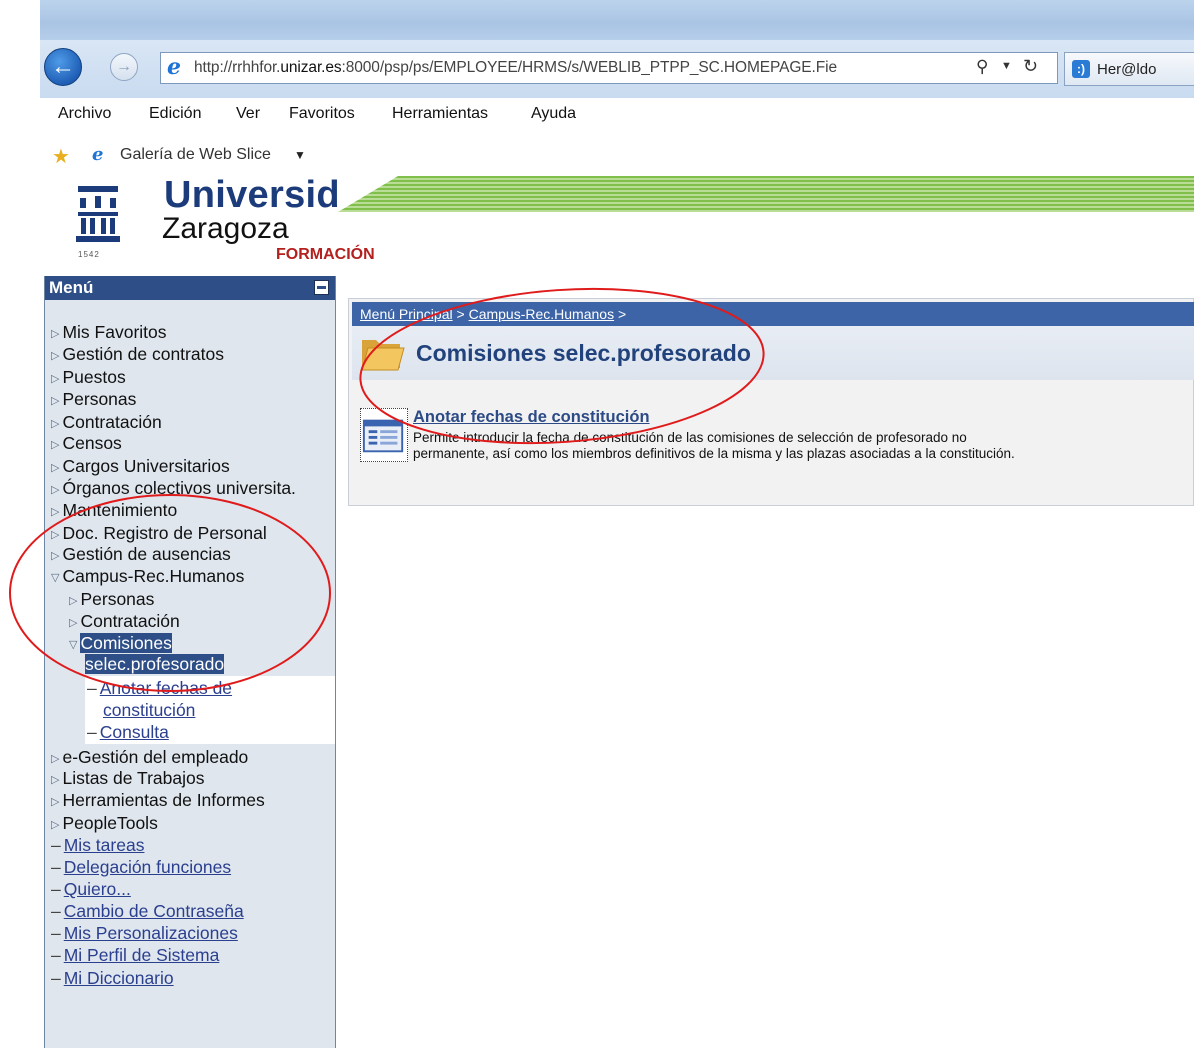 The width and height of the screenshot is (1194, 1048). Describe the element at coordinates (773, 353) in the screenshot. I see `title-band: Comisiones selec.profesorado` at that location.